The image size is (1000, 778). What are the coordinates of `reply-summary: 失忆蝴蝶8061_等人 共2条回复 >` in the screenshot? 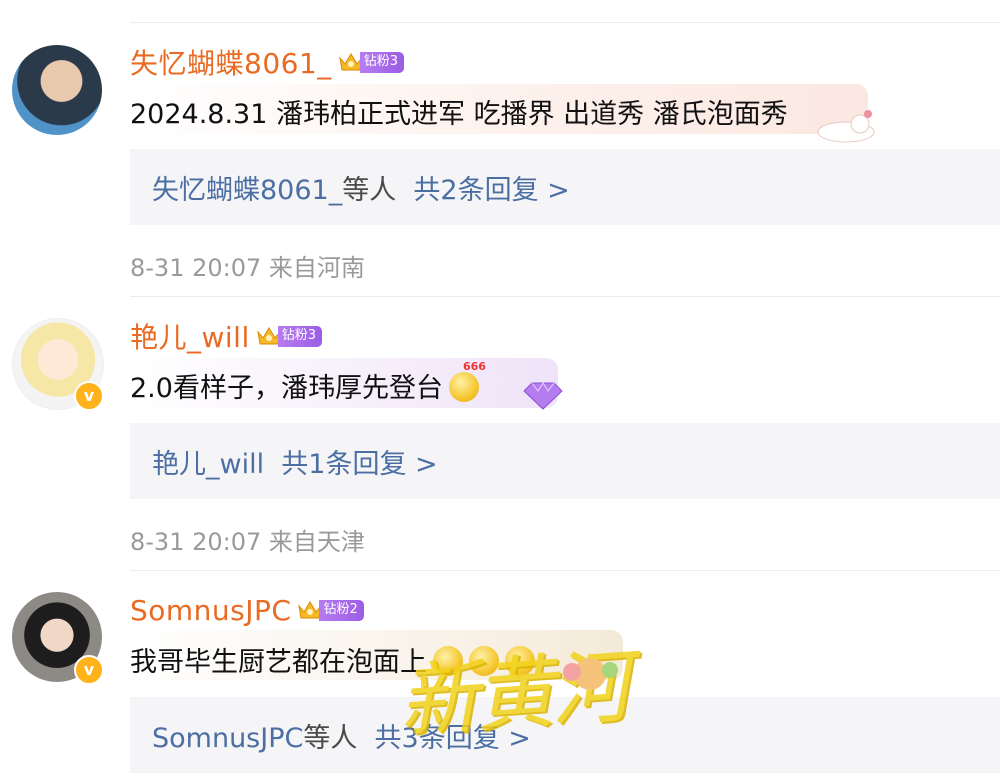 It's located at (565, 187).